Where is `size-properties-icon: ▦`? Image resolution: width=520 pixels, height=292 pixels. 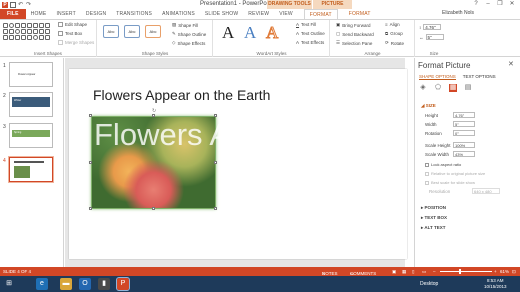
size-properties-icon: ▦ is located at coordinates (453, 88).